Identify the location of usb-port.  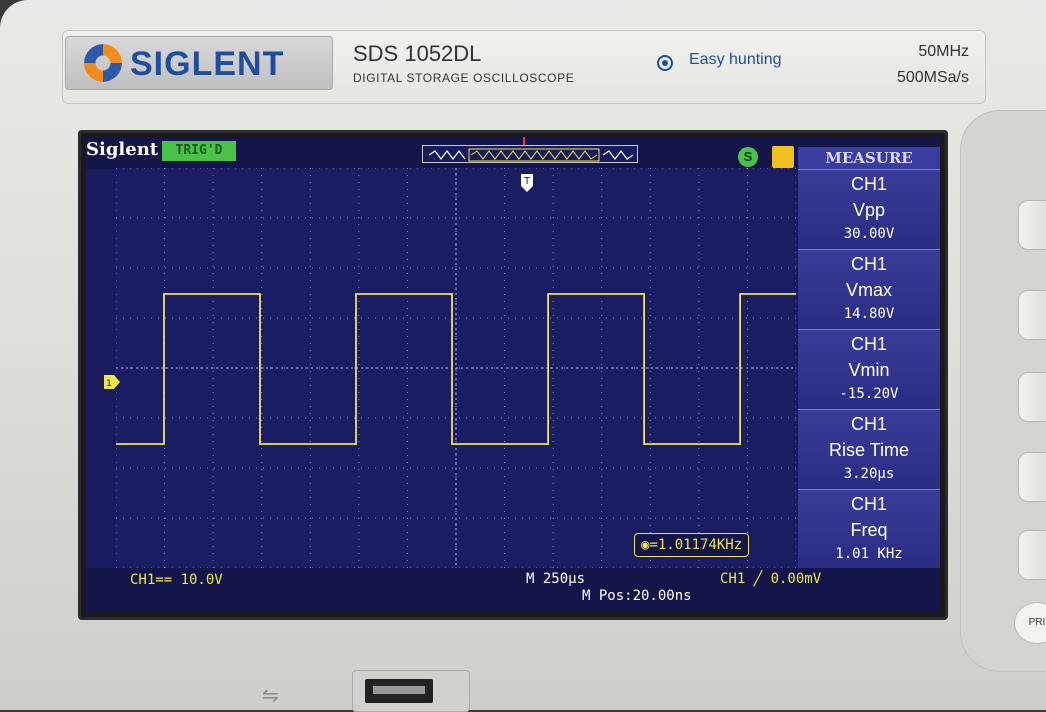
(411, 691).